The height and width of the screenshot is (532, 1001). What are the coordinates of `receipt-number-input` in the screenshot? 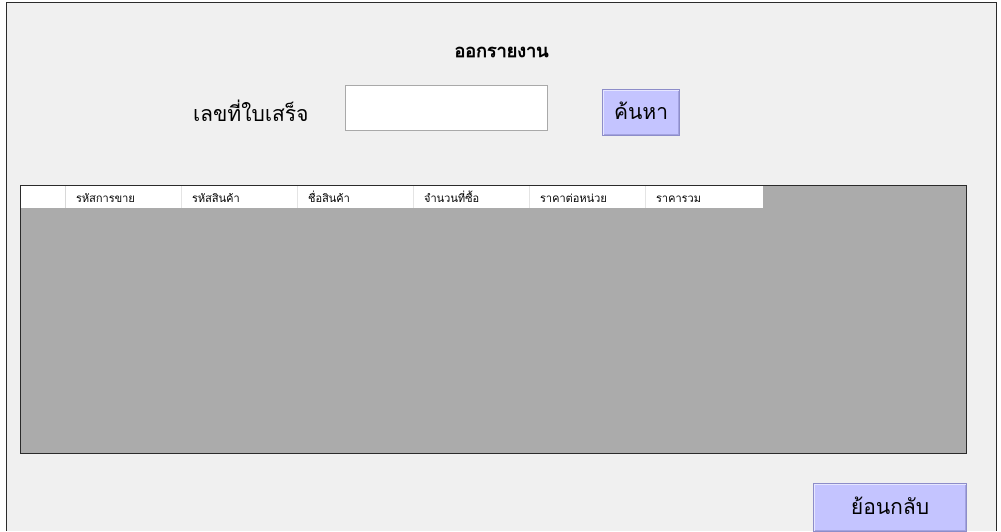 It's located at (446, 108).